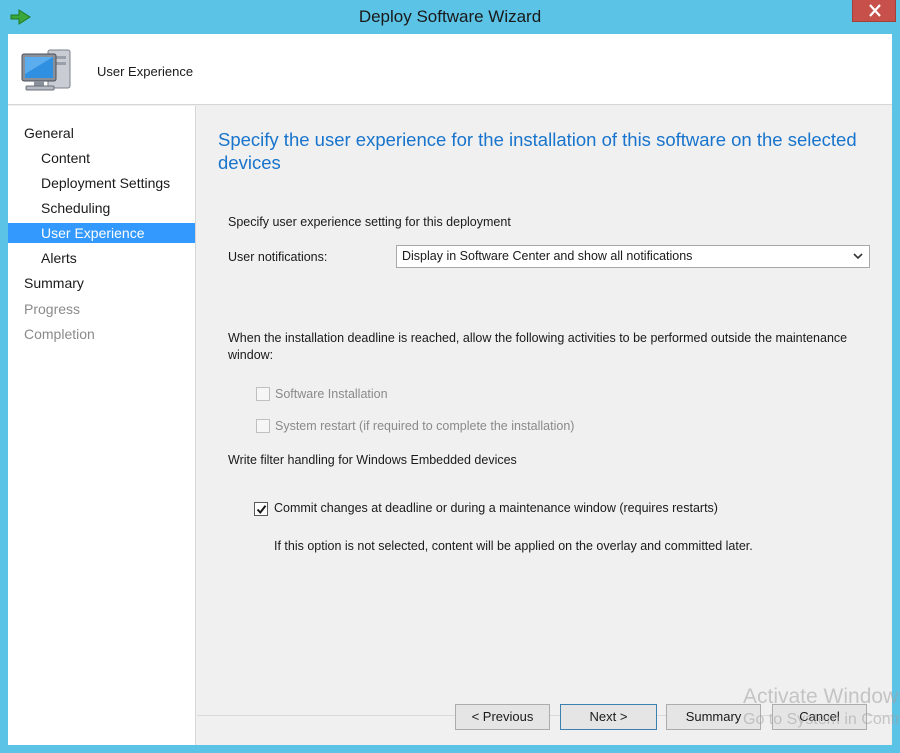 The height and width of the screenshot is (753, 900). I want to click on software-installation-checkbox, so click(263, 394).